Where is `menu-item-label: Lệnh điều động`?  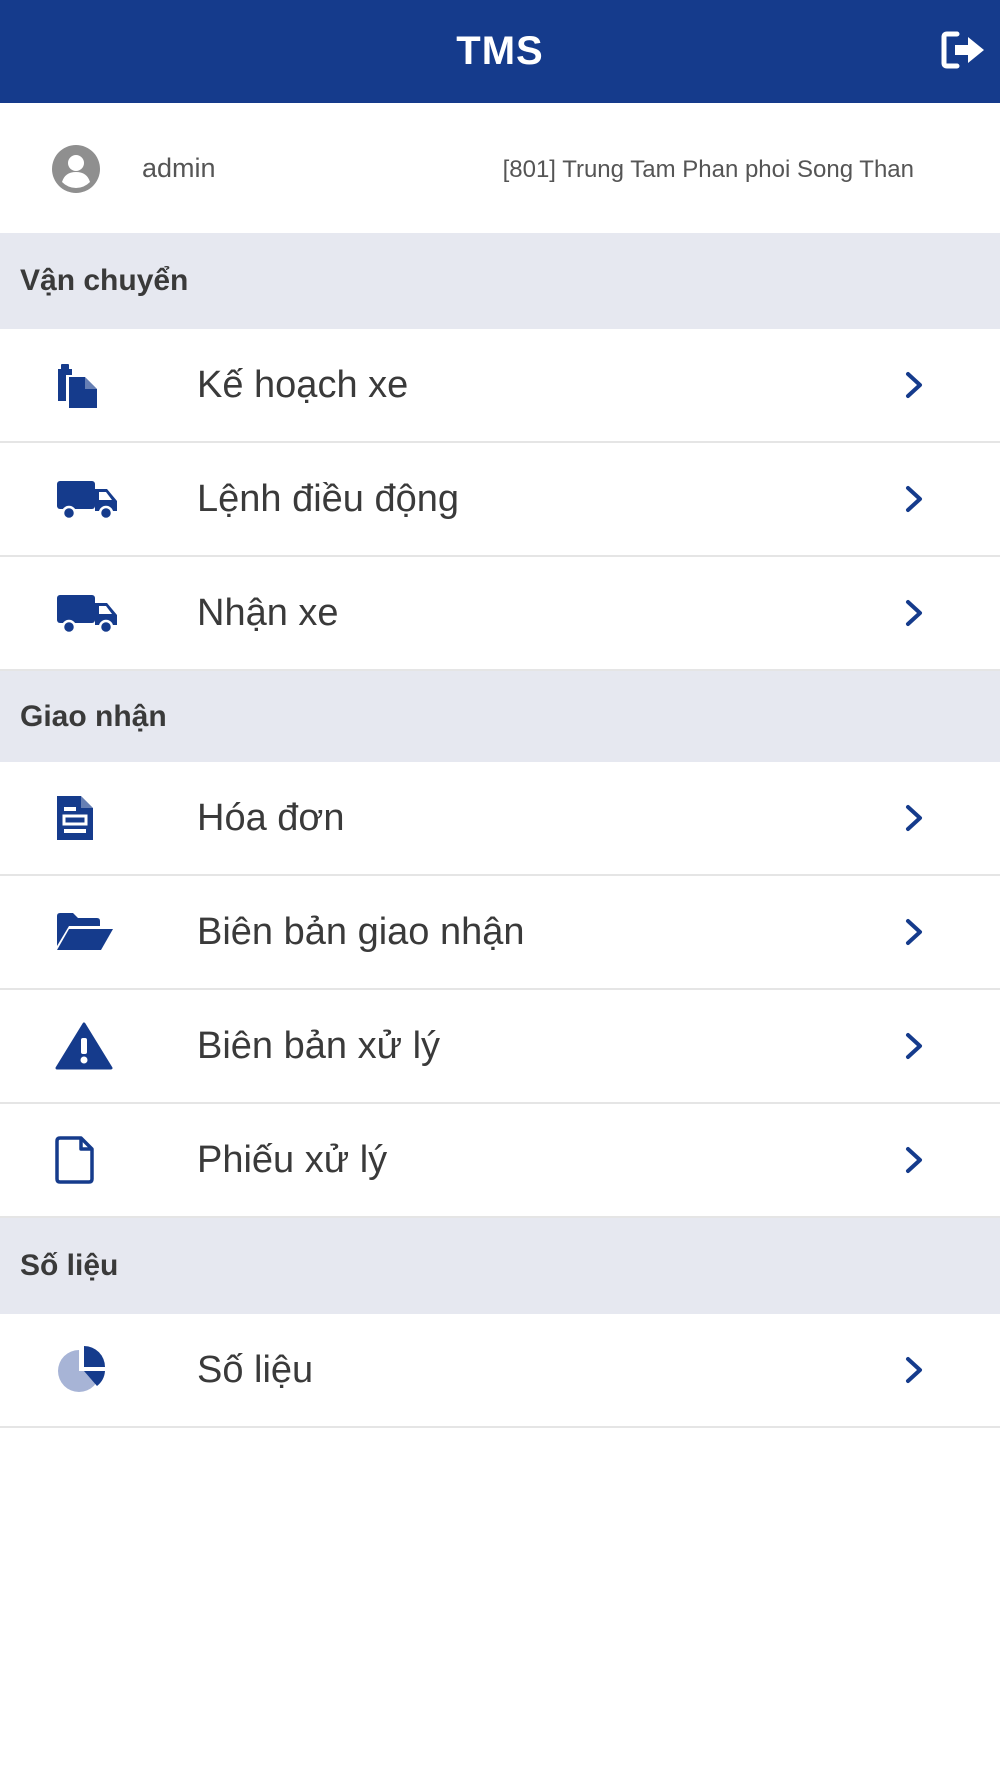
menu-item-label: Lệnh điều động is located at coordinates (328, 498).